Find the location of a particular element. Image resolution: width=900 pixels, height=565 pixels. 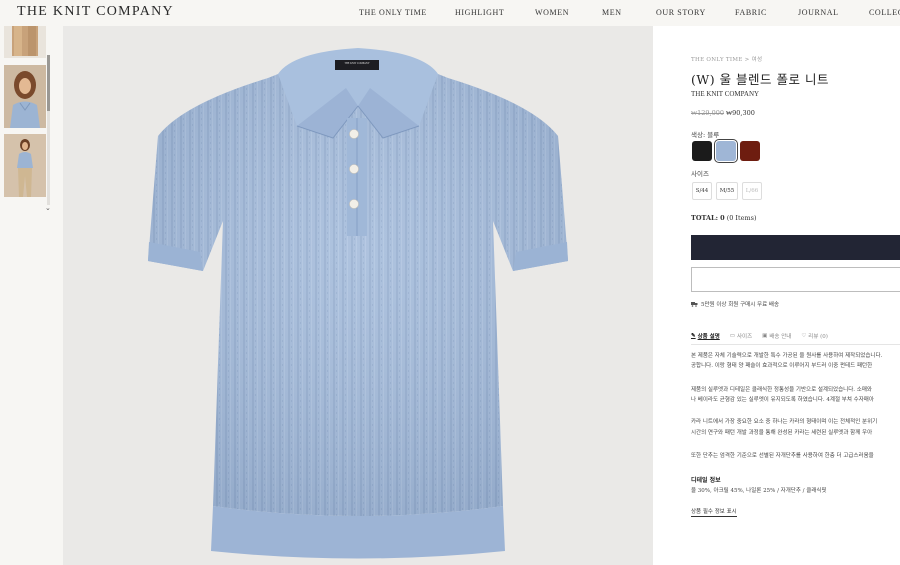

color-swatch-black is located at coordinates (702, 151).